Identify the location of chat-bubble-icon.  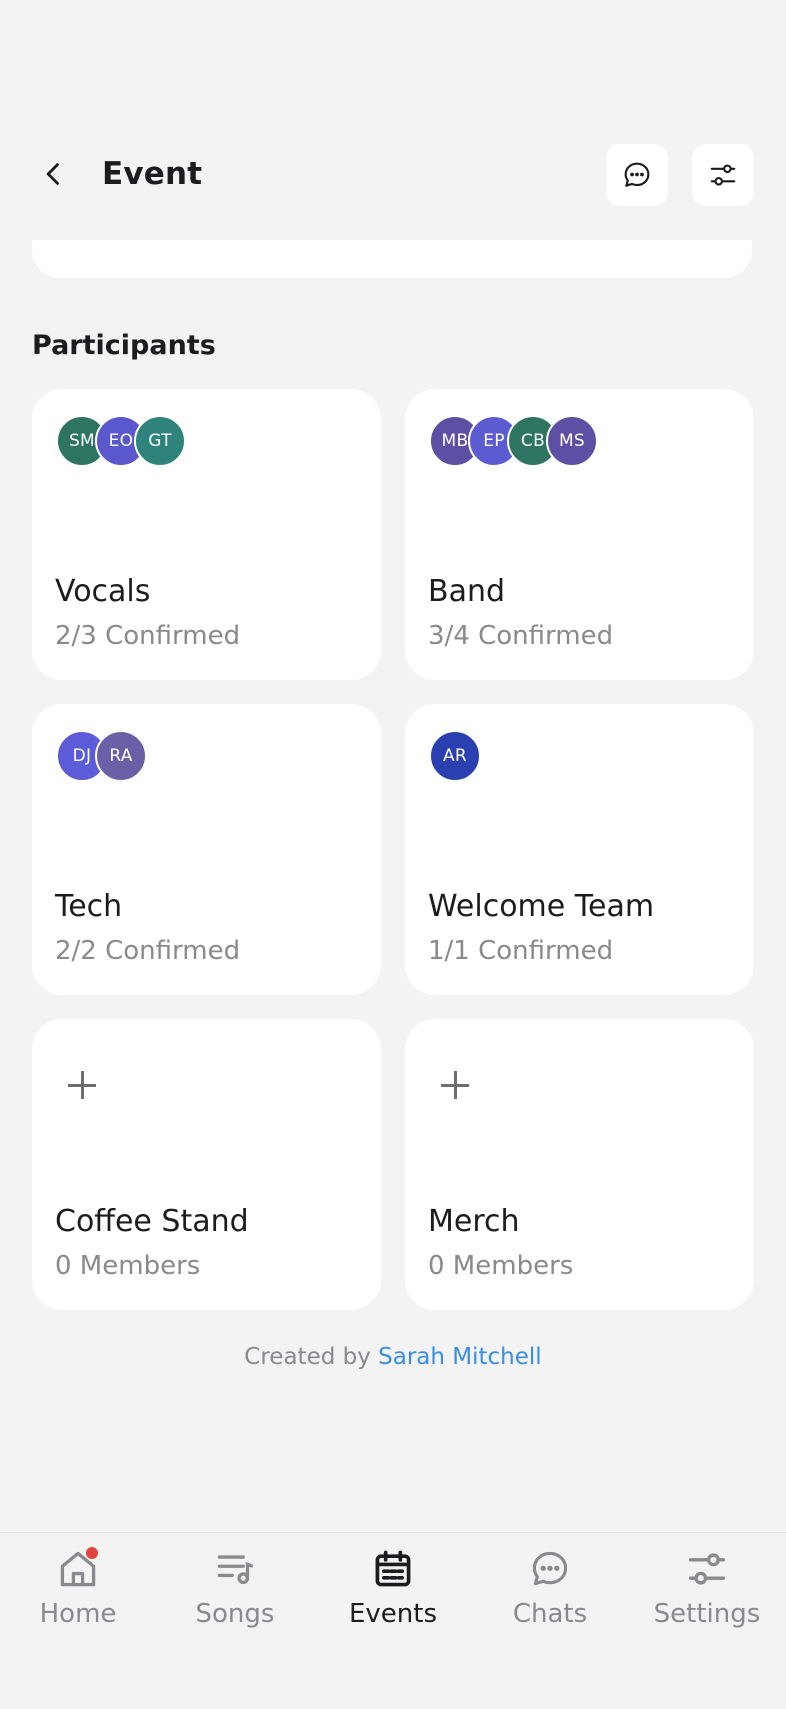
(637, 174).